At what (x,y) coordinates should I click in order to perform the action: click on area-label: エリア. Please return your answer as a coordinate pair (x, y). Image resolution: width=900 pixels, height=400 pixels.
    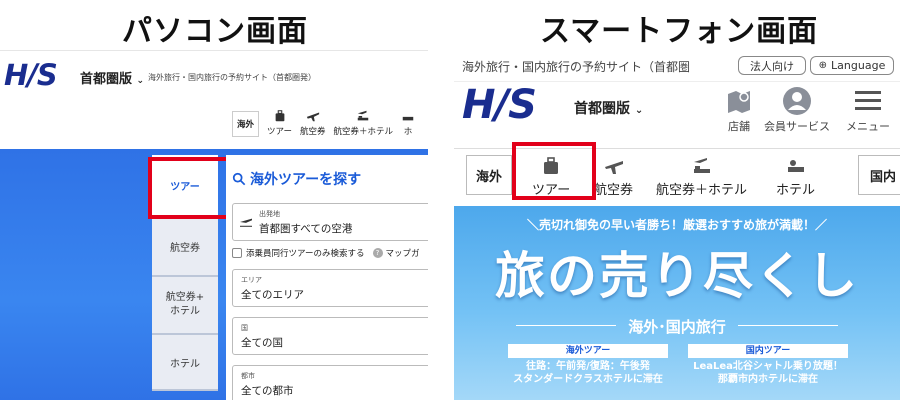
    Looking at the image, I should click on (251, 280).